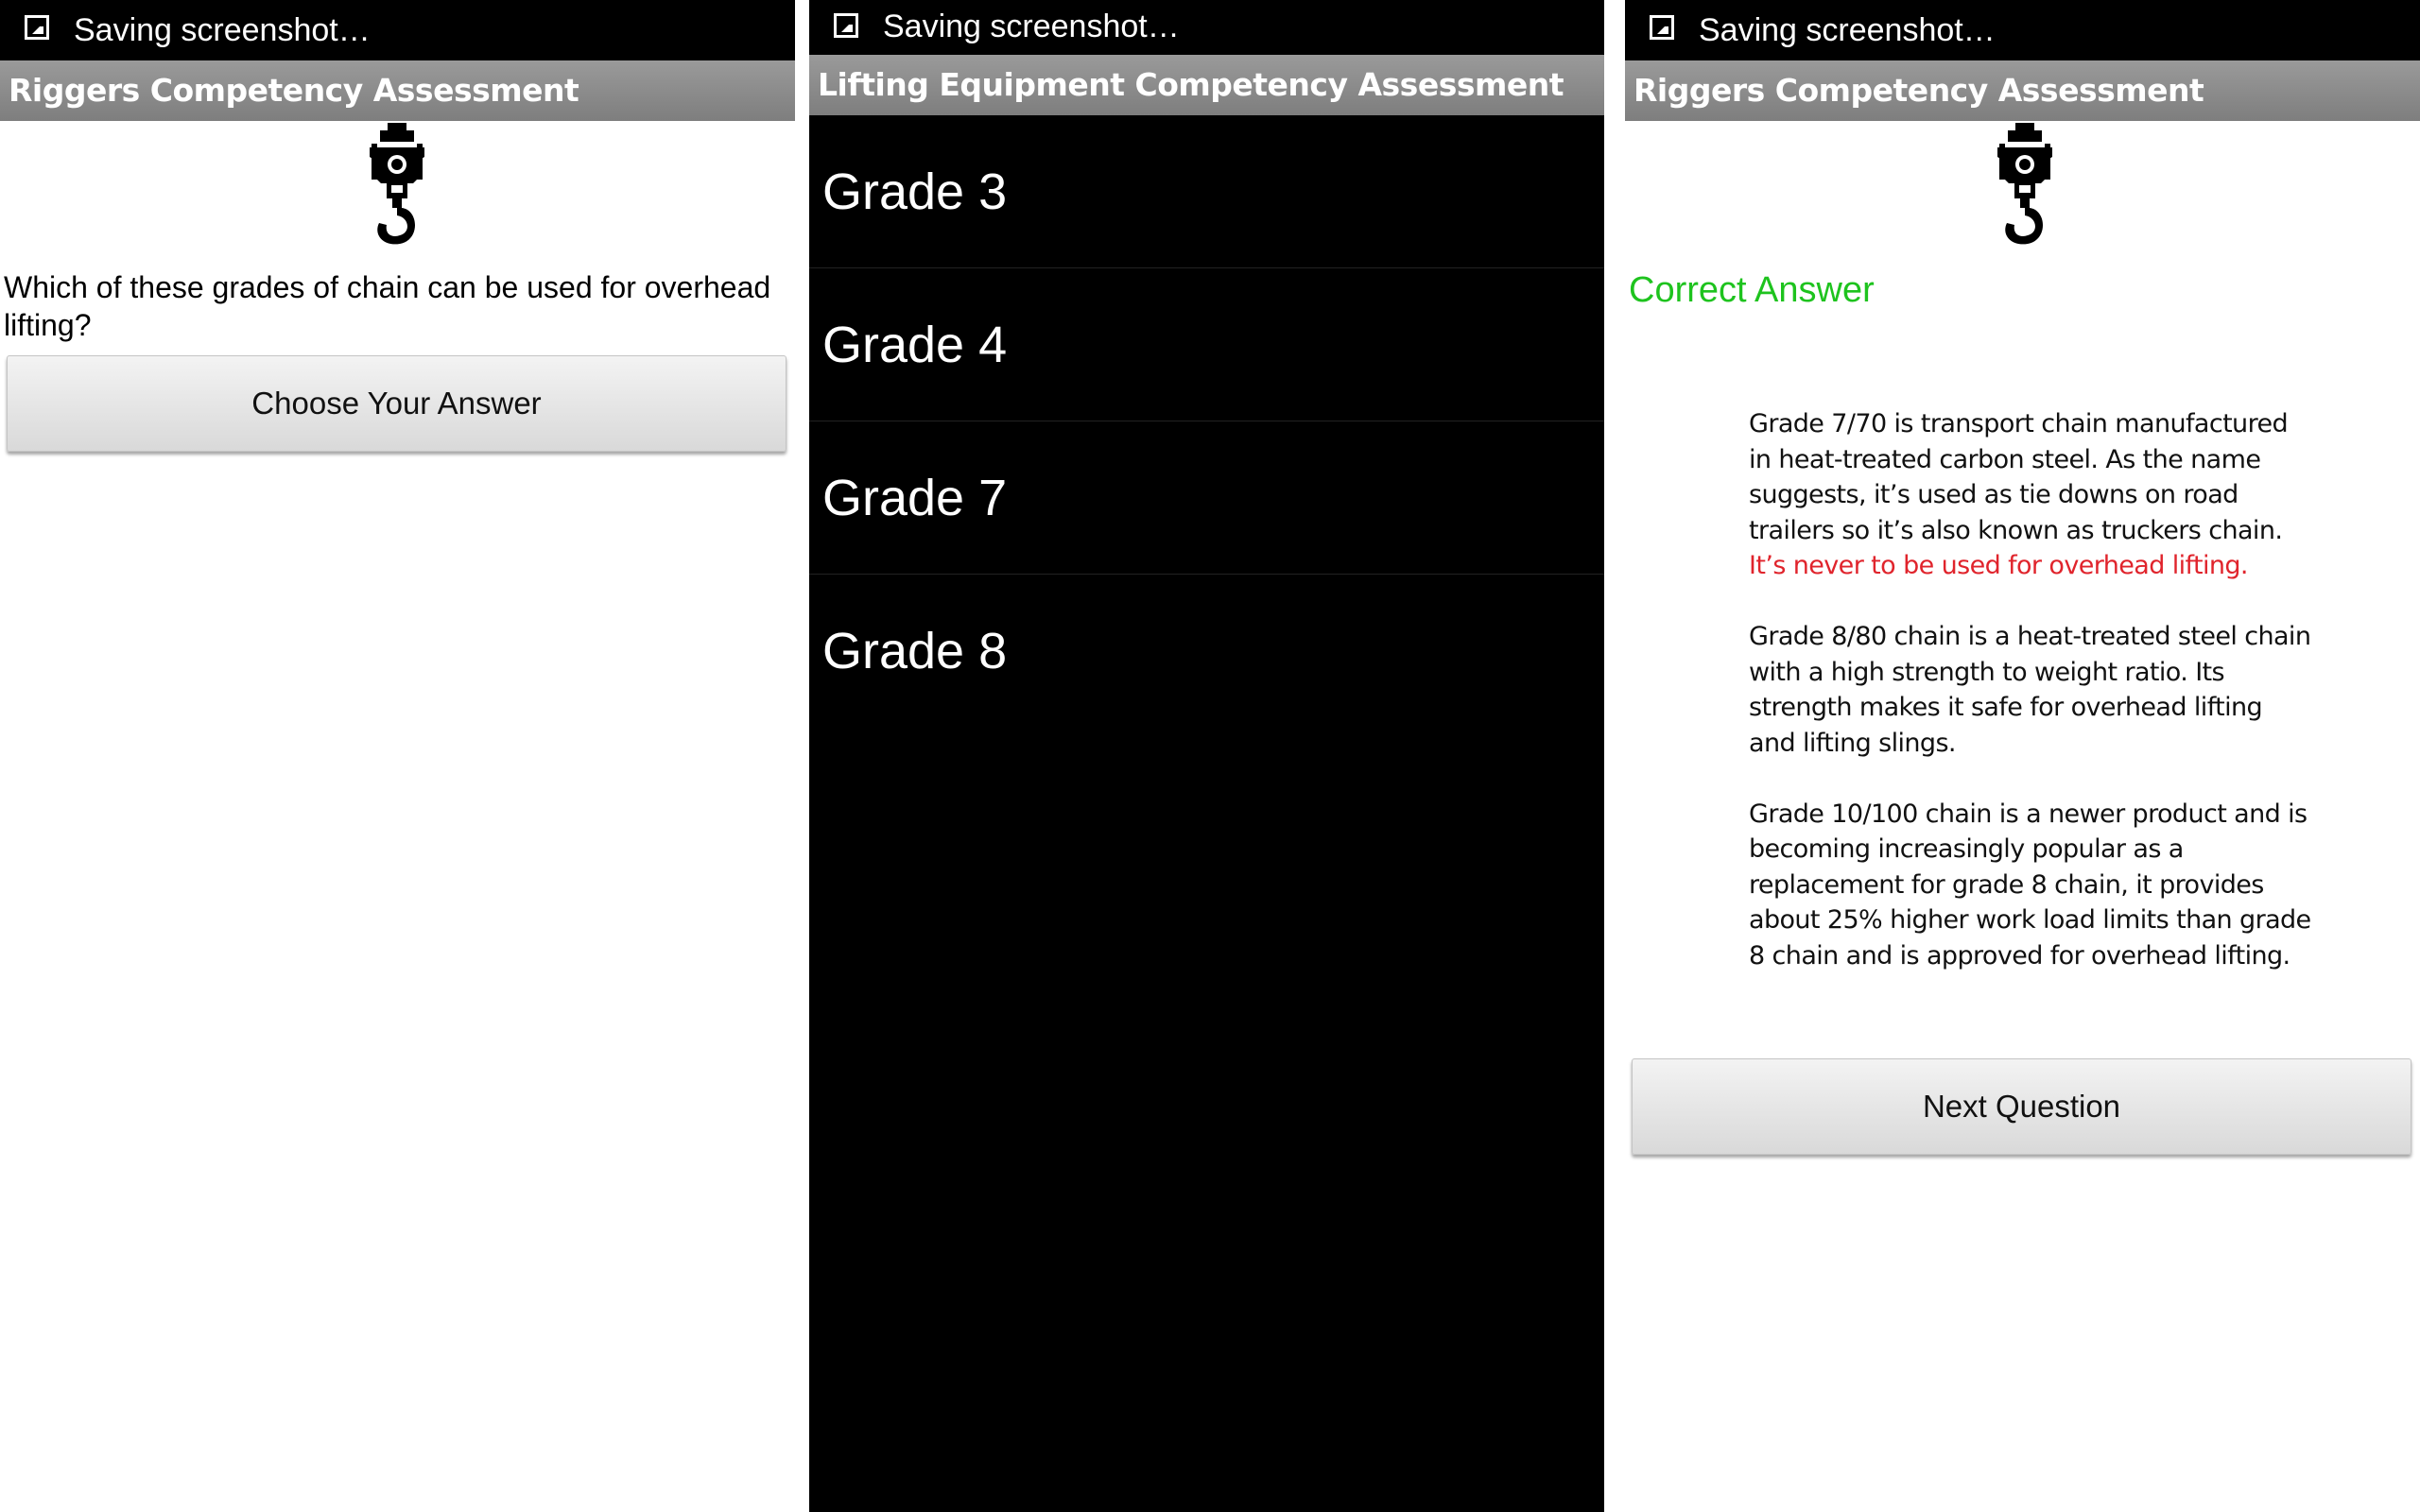 This screenshot has height=1512, width=2420. I want to click on result-label: Correct Answer, so click(1752, 290).